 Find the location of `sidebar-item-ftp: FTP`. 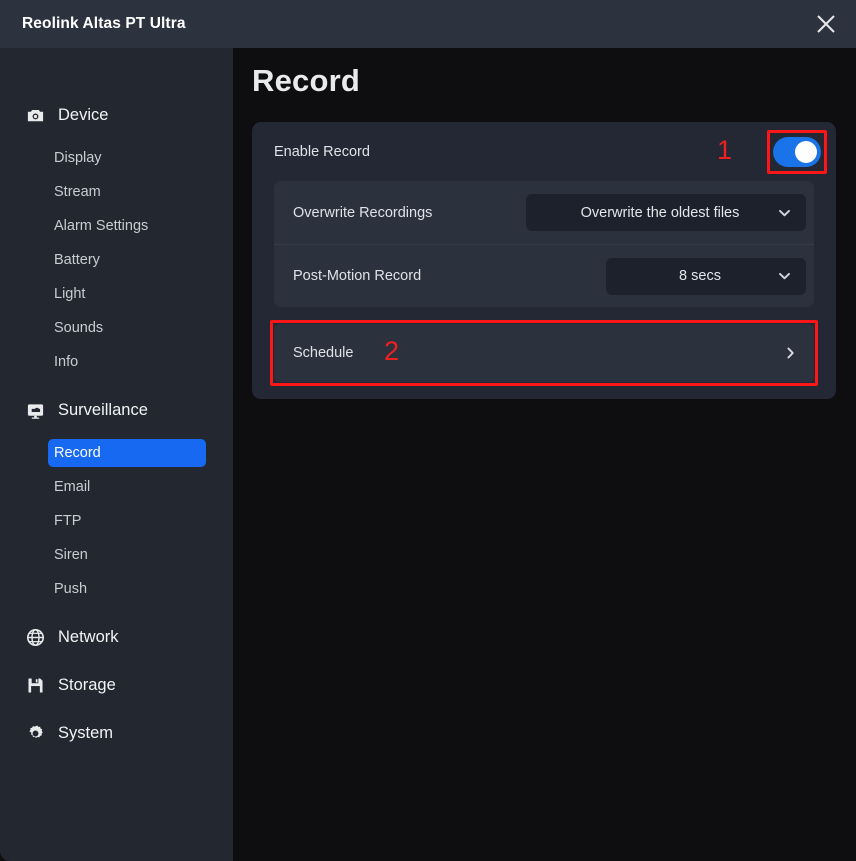

sidebar-item-ftp: FTP is located at coordinates (127, 521).